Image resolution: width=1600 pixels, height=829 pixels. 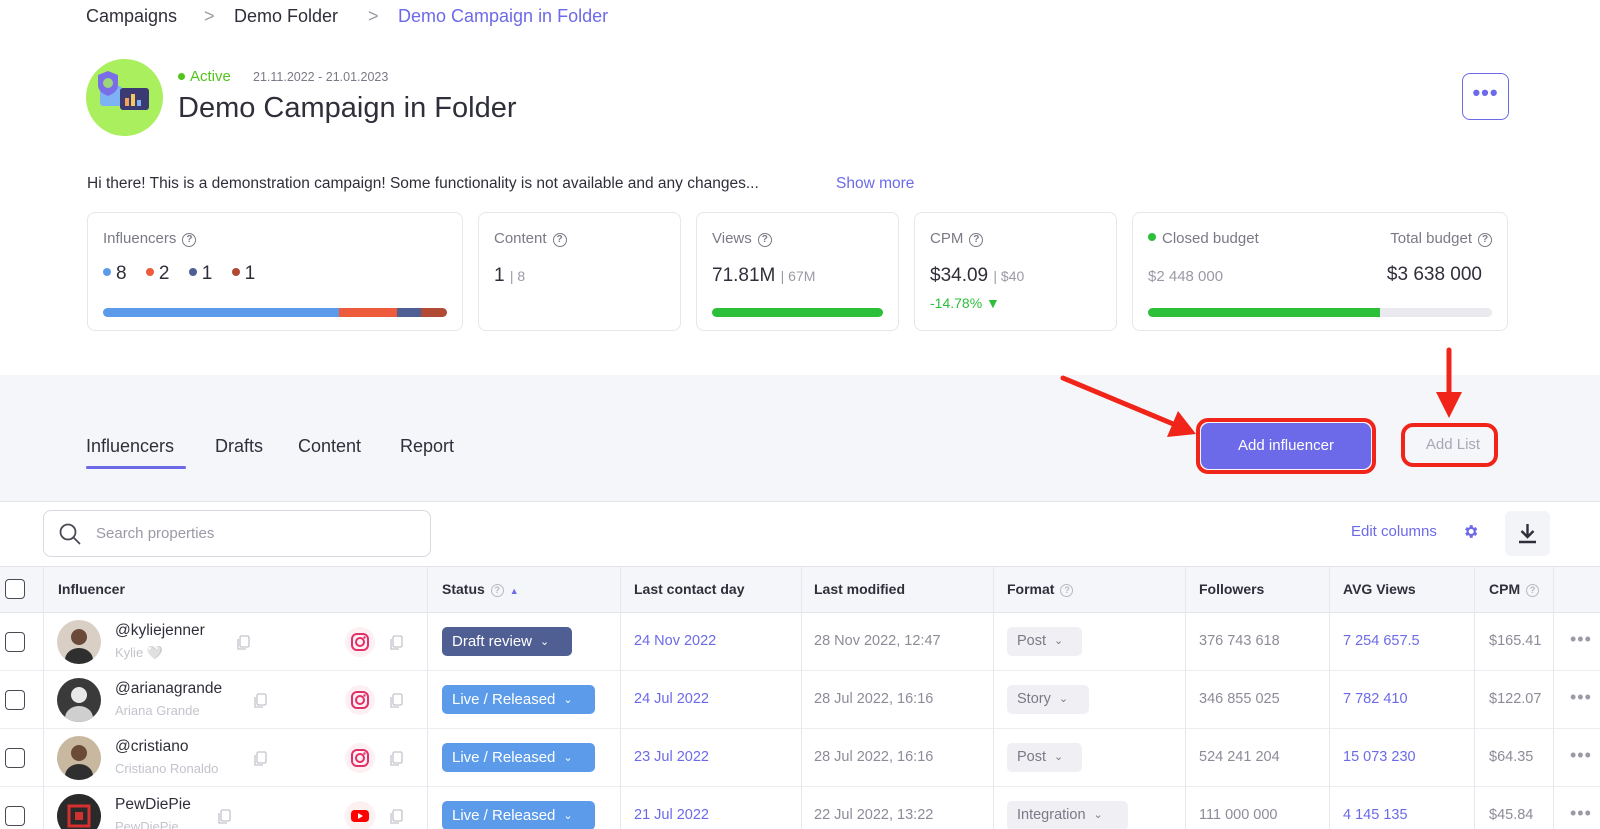 I want to click on last-modified: 28 Nov 2022, 12:47, so click(x=877, y=641).